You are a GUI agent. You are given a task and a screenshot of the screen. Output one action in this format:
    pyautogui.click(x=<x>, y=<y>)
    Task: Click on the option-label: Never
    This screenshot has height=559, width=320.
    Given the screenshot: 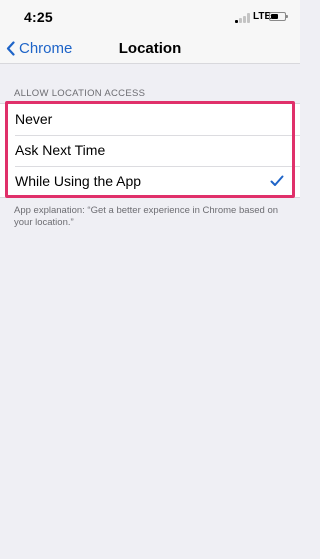 What is the action you would take?
    pyautogui.click(x=34, y=119)
    